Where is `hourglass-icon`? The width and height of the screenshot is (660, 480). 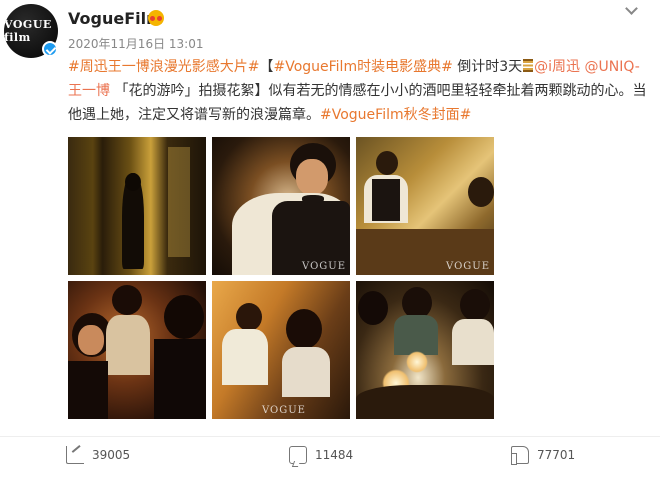 hourglass-icon is located at coordinates (528, 65).